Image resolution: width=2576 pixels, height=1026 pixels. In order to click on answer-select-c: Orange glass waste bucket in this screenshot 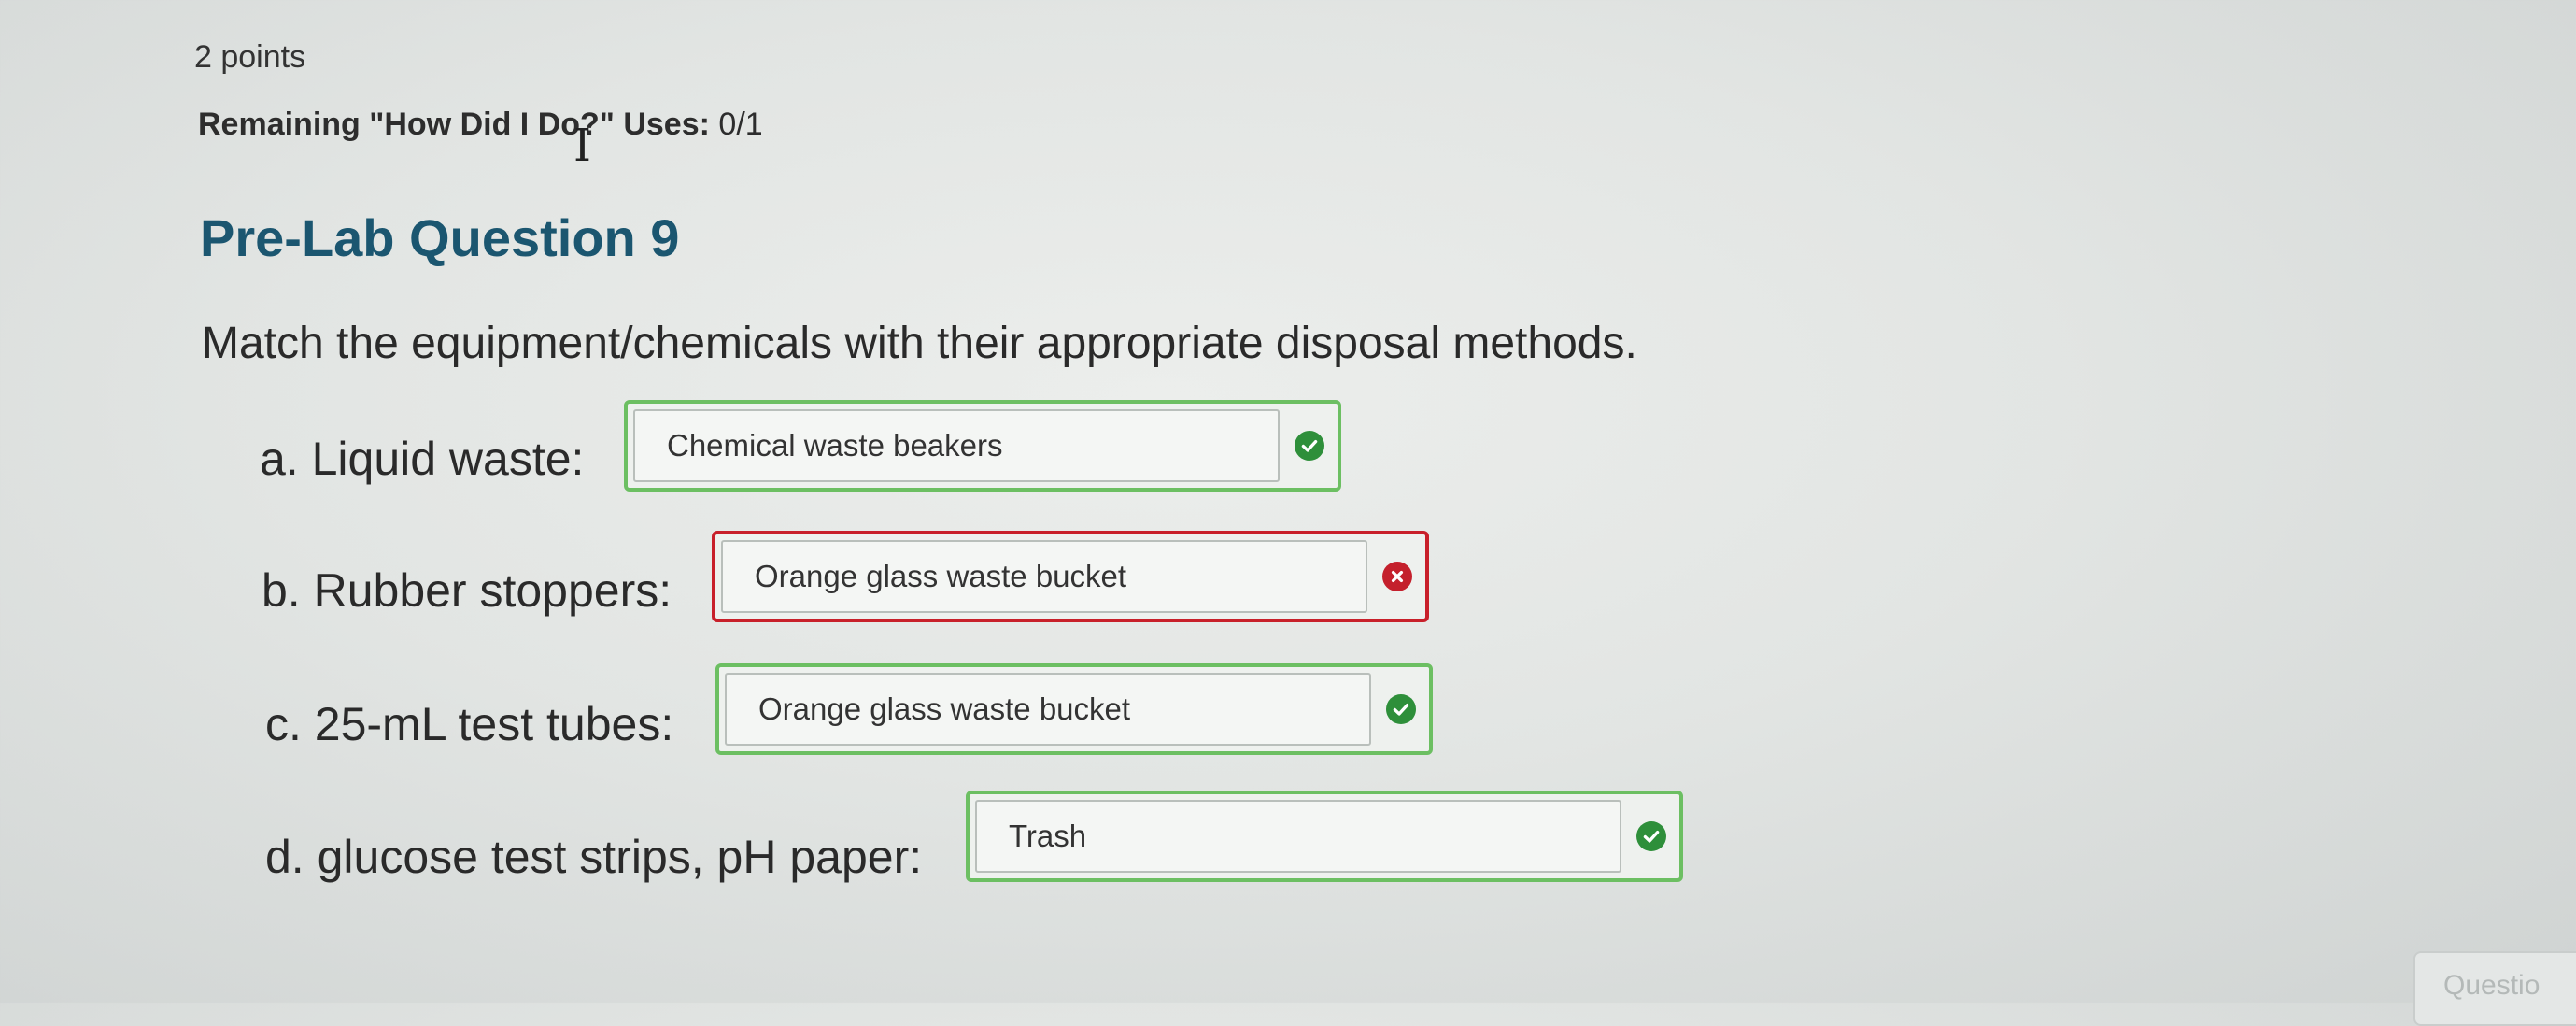, I will do `click(1074, 709)`.